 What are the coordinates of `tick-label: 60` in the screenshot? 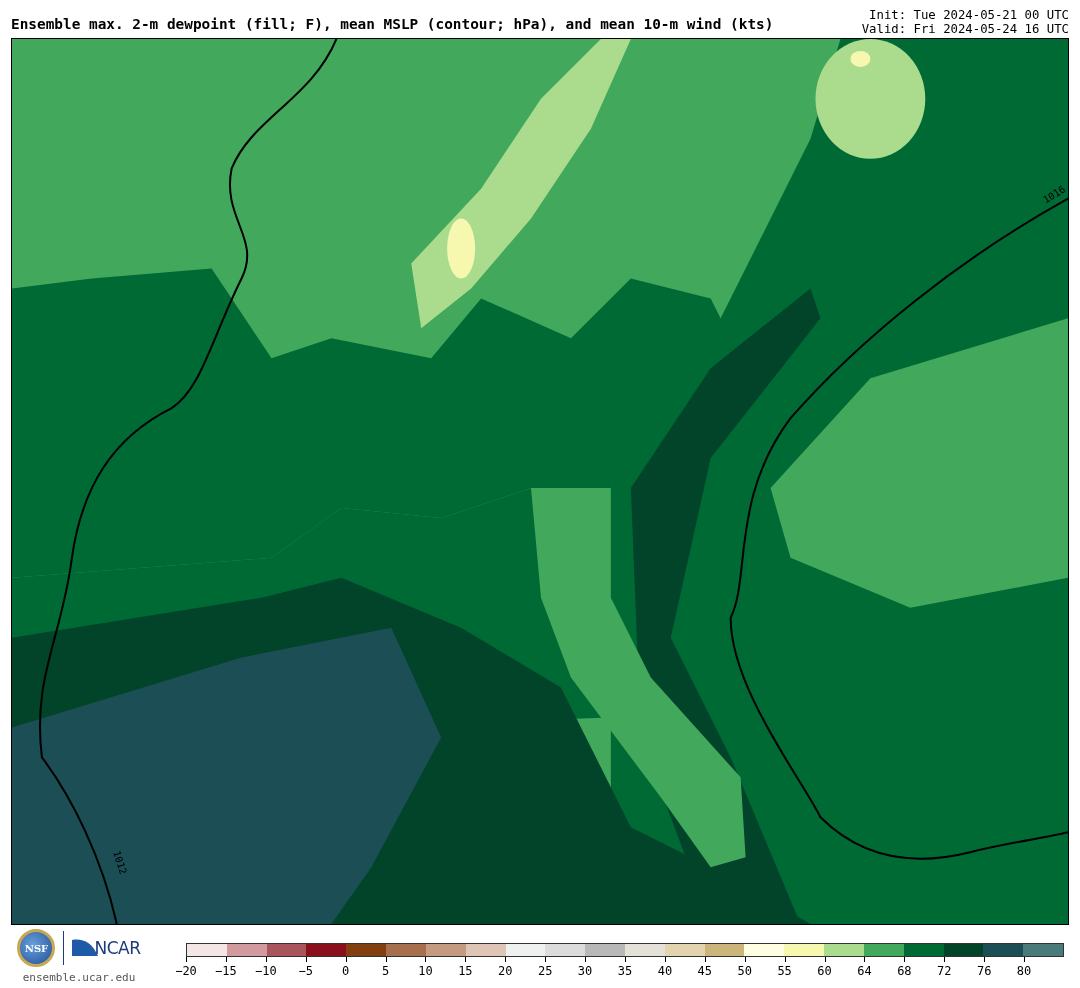 It's located at (824, 971).